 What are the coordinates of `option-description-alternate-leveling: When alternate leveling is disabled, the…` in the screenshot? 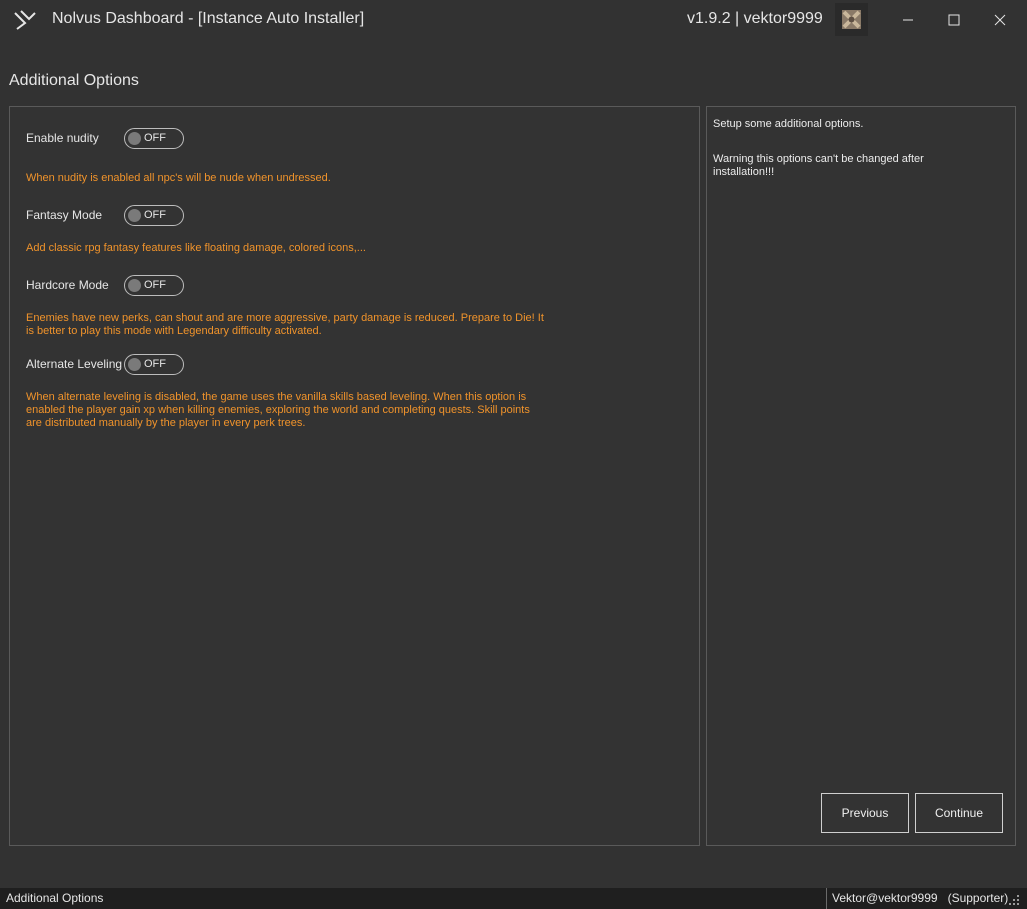 It's located at (278, 410).